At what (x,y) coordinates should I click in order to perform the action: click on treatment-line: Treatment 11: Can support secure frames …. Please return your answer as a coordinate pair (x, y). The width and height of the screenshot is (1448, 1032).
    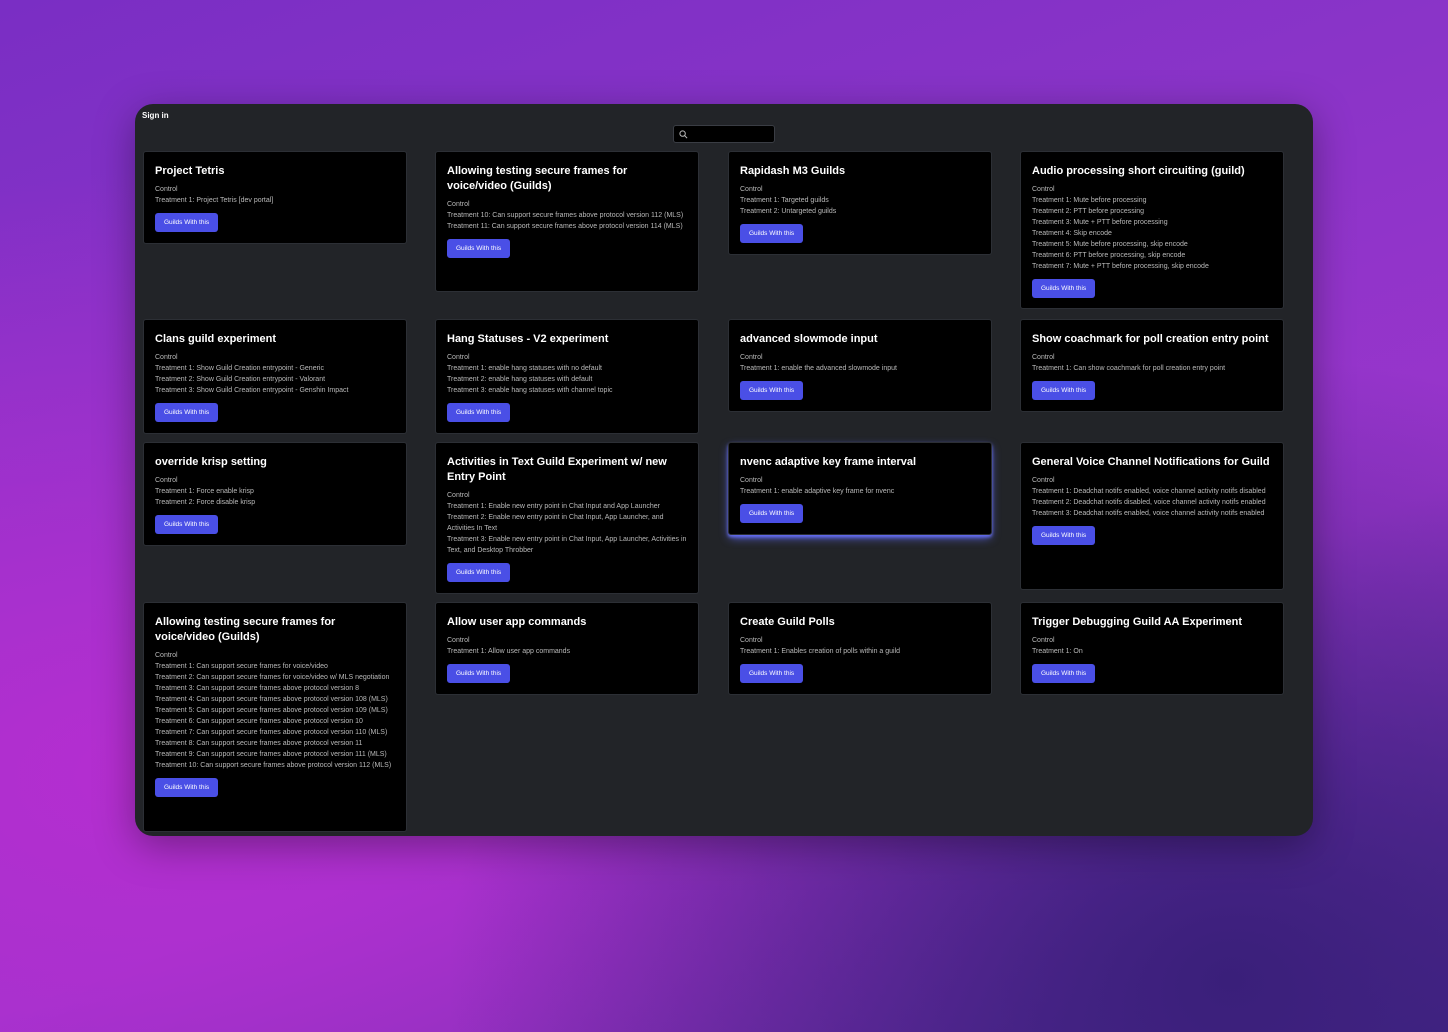
    Looking at the image, I should click on (565, 226).